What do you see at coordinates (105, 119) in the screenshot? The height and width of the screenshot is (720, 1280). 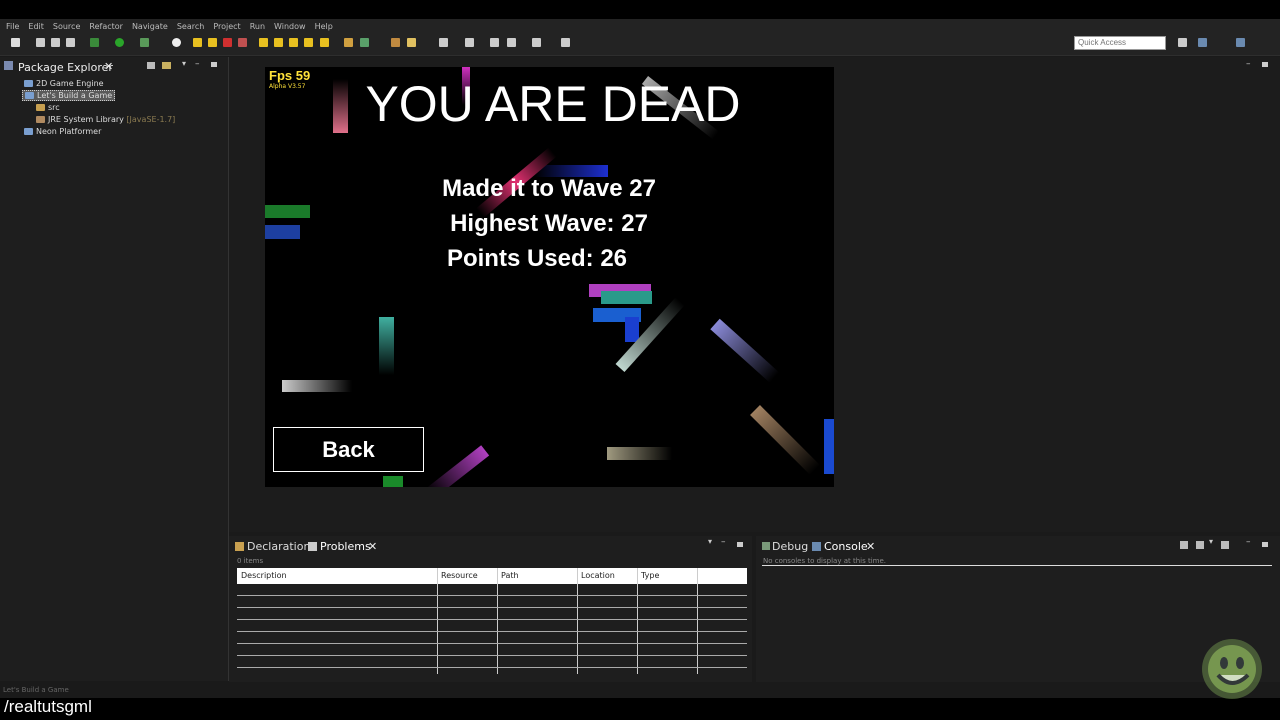 I see `tree-item-jre: JRE System Library [JavaSE-1.7]` at bounding box center [105, 119].